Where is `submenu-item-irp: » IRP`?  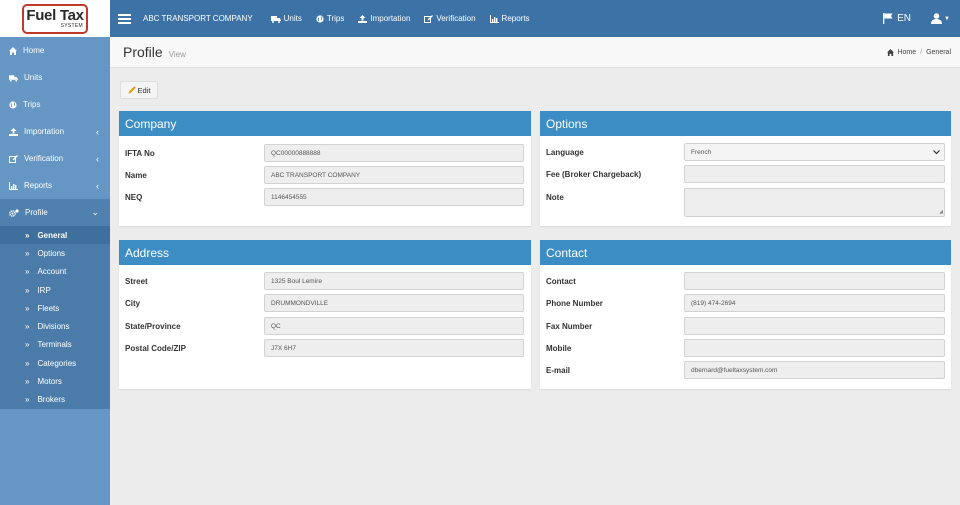
submenu-item-irp: » IRP is located at coordinates (55, 290).